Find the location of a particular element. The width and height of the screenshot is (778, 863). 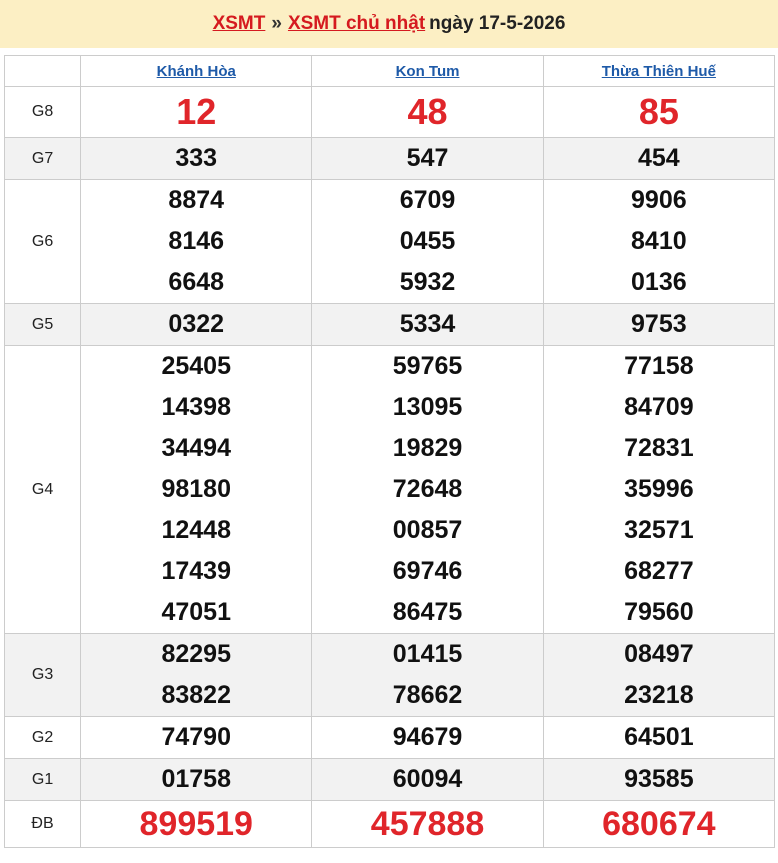

prize-cell: 333 is located at coordinates (196, 158).